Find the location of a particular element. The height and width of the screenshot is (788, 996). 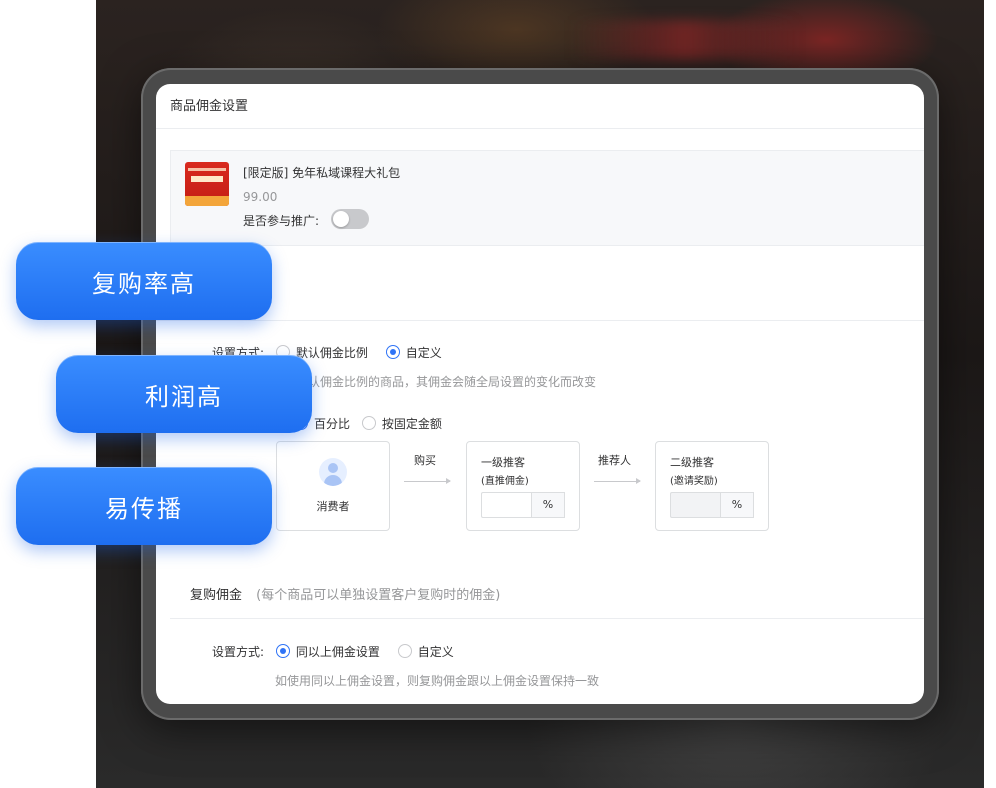

repurchase-divider is located at coordinates (547, 618).